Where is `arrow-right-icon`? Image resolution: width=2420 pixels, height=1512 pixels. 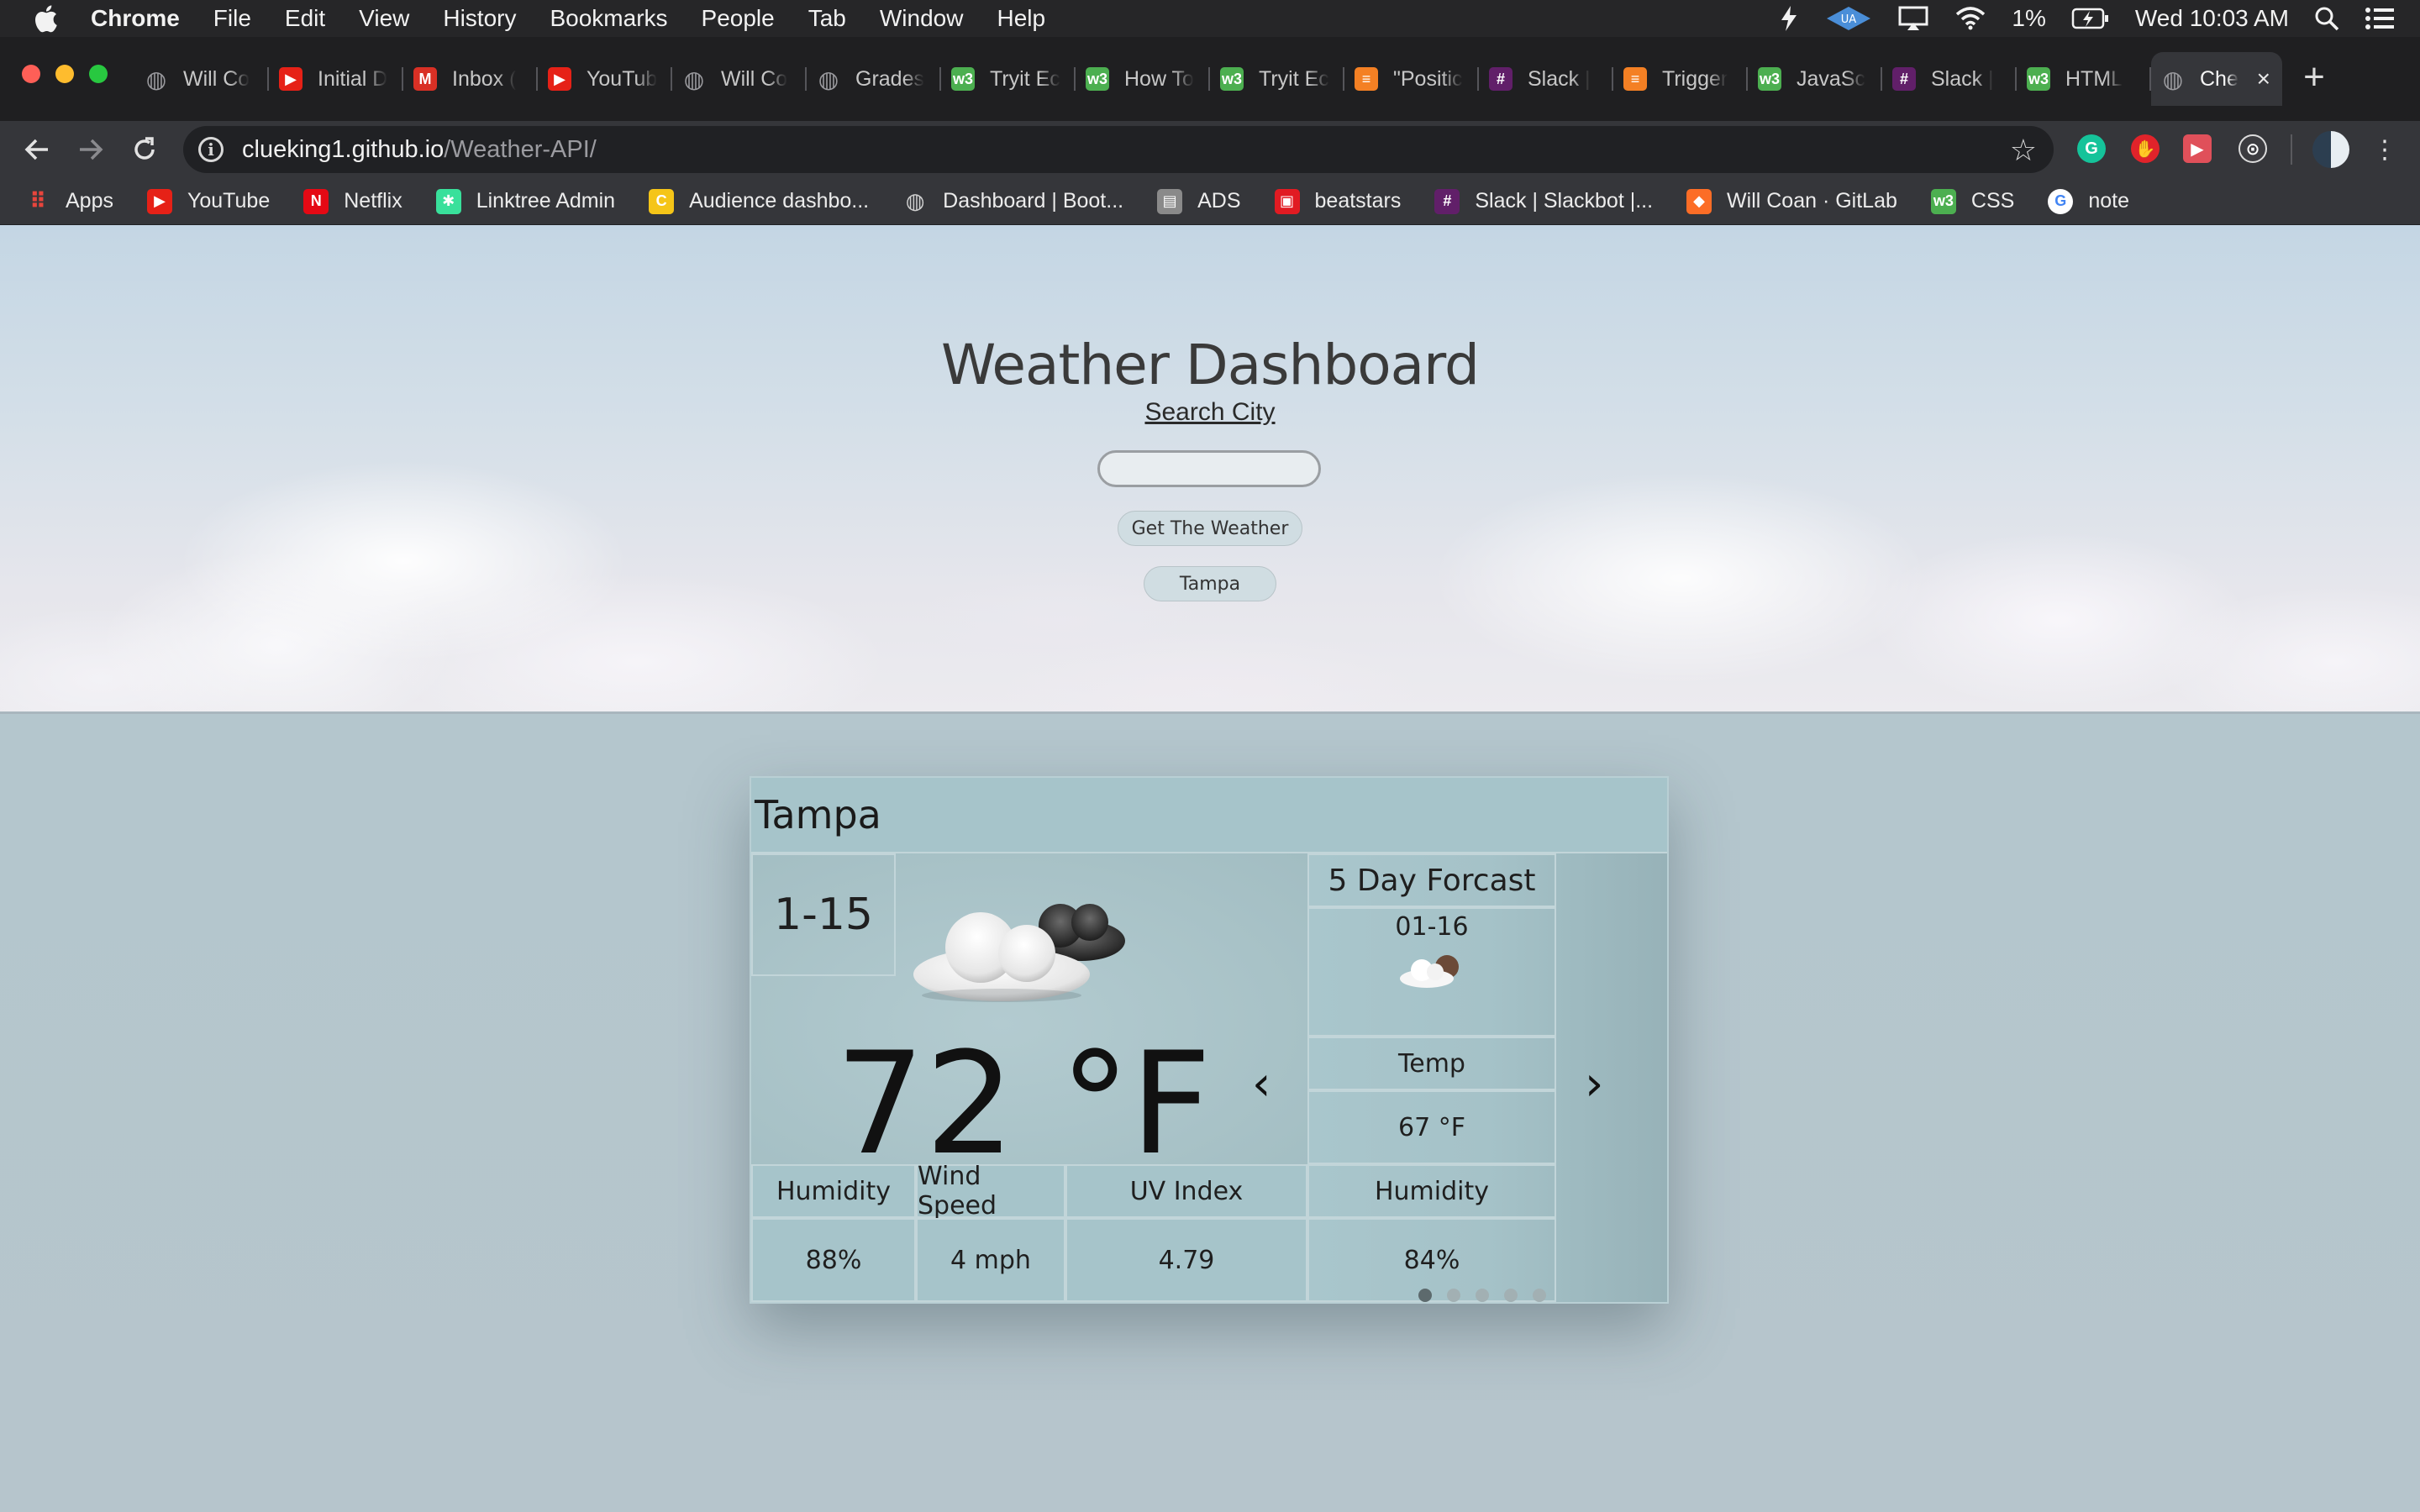 arrow-right-icon is located at coordinates (92, 149).